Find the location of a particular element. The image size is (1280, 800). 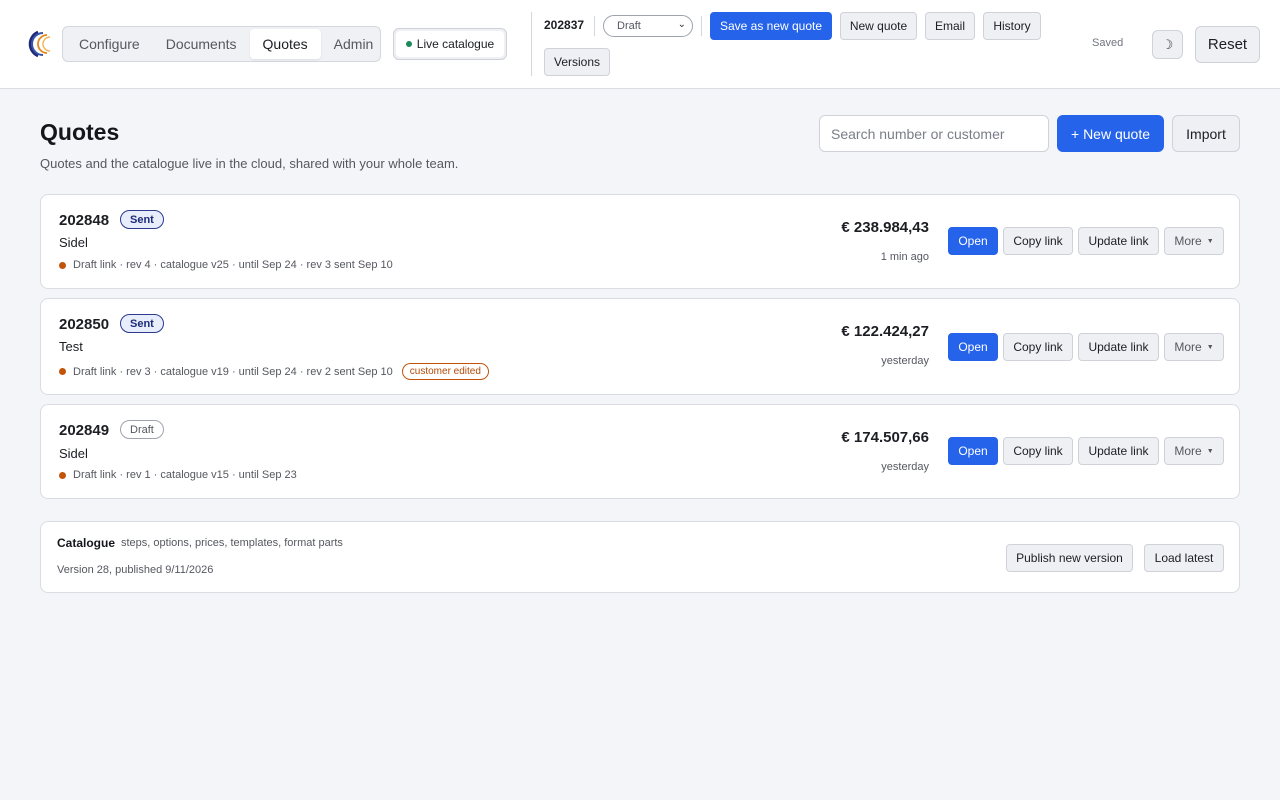

catalogue-title: Catalogue is located at coordinates (86, 543).